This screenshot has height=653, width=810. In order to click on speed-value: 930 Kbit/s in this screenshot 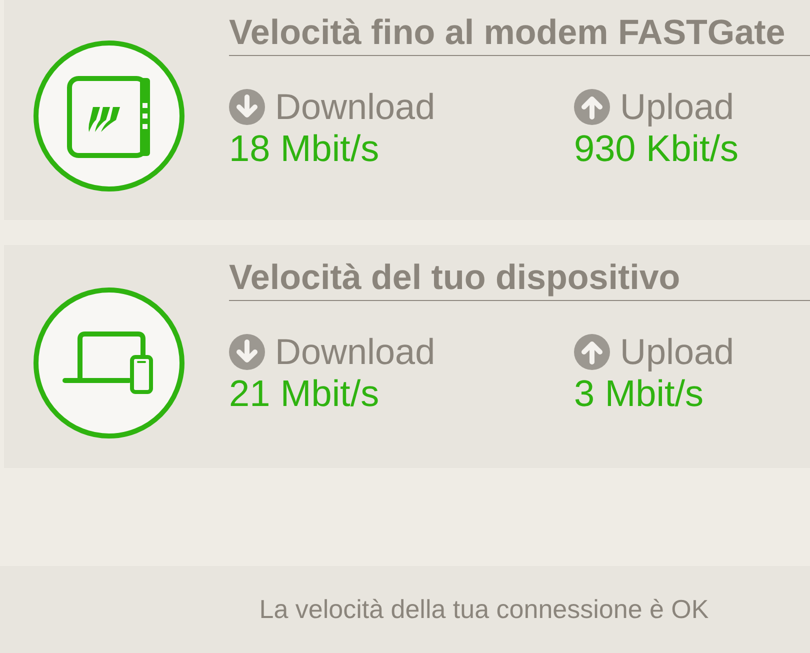, I will do `click(656, 149)`.